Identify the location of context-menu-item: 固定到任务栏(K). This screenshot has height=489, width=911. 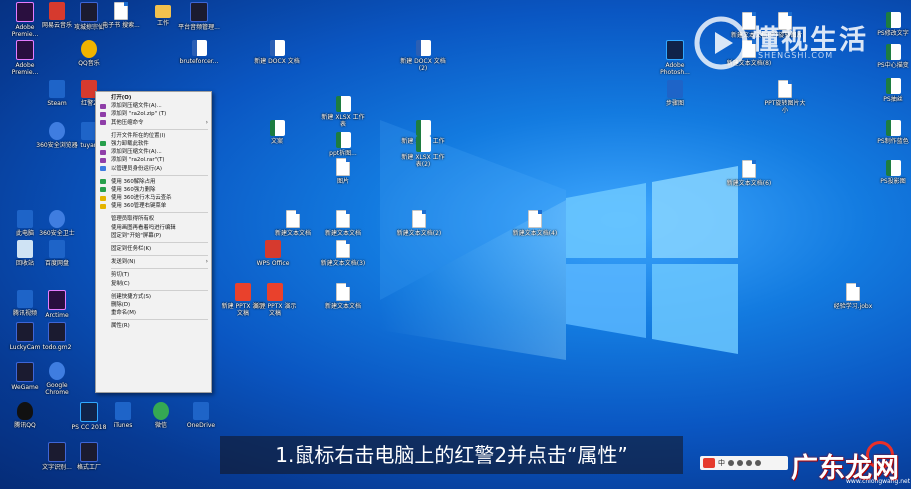
(153, 249).